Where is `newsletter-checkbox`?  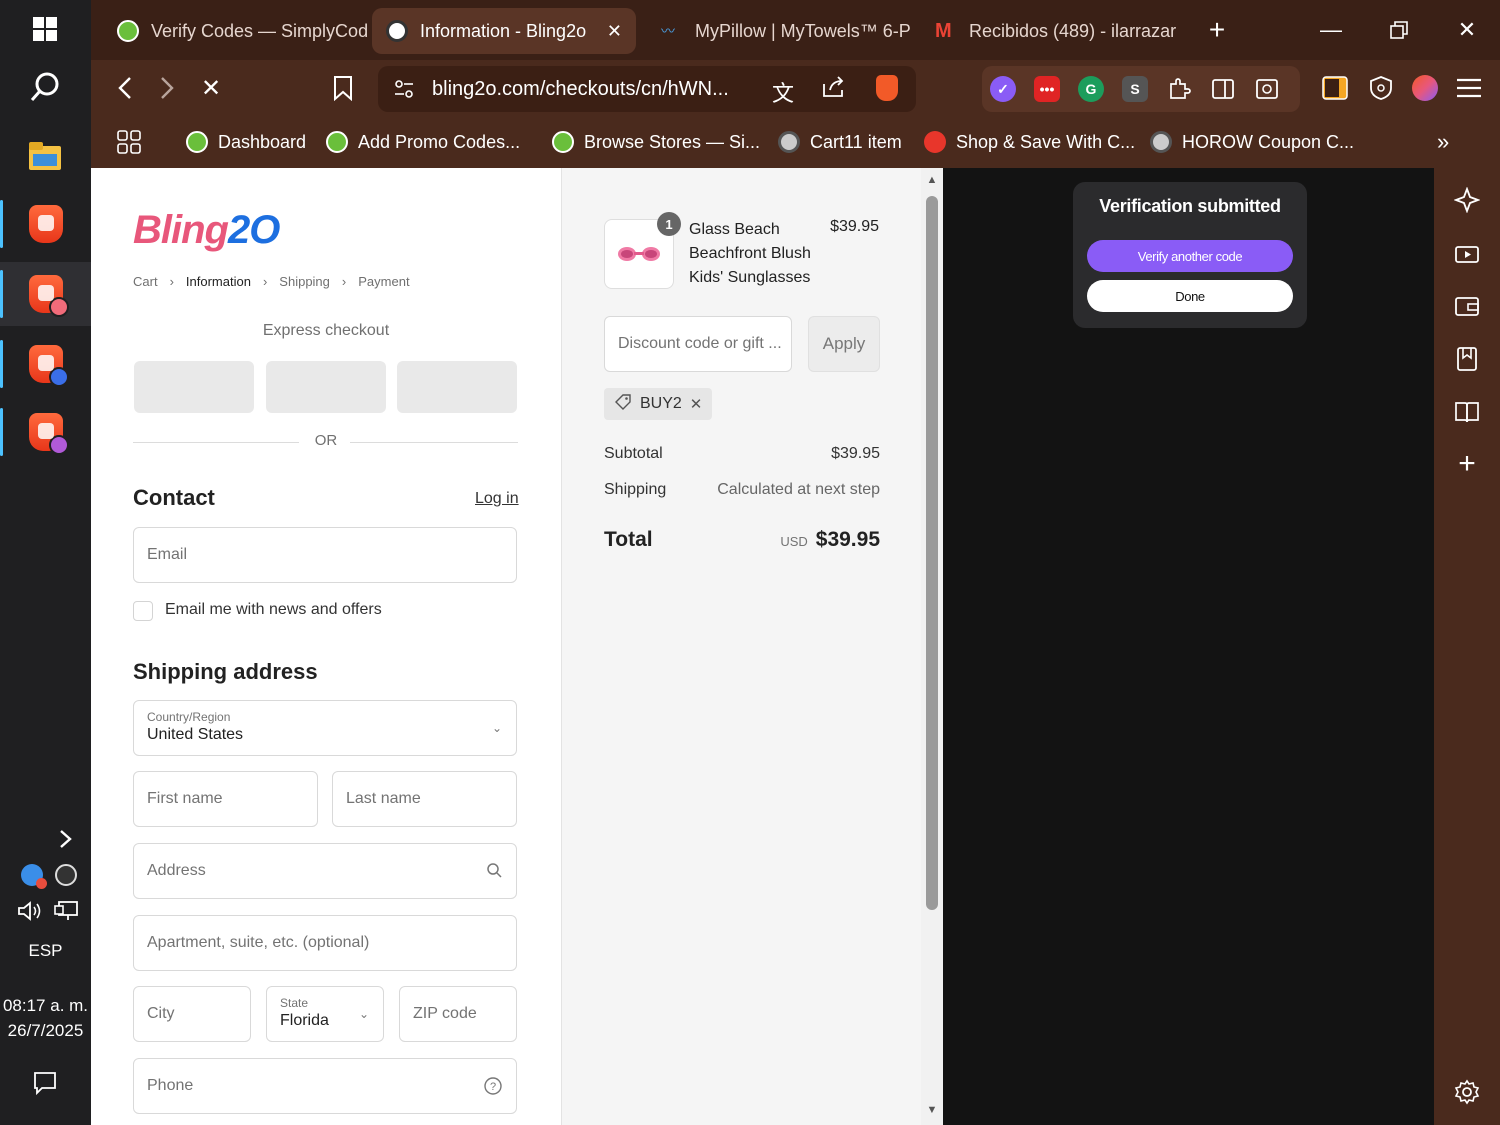
newsletter-checkbox is located at coordinates (143, 611).